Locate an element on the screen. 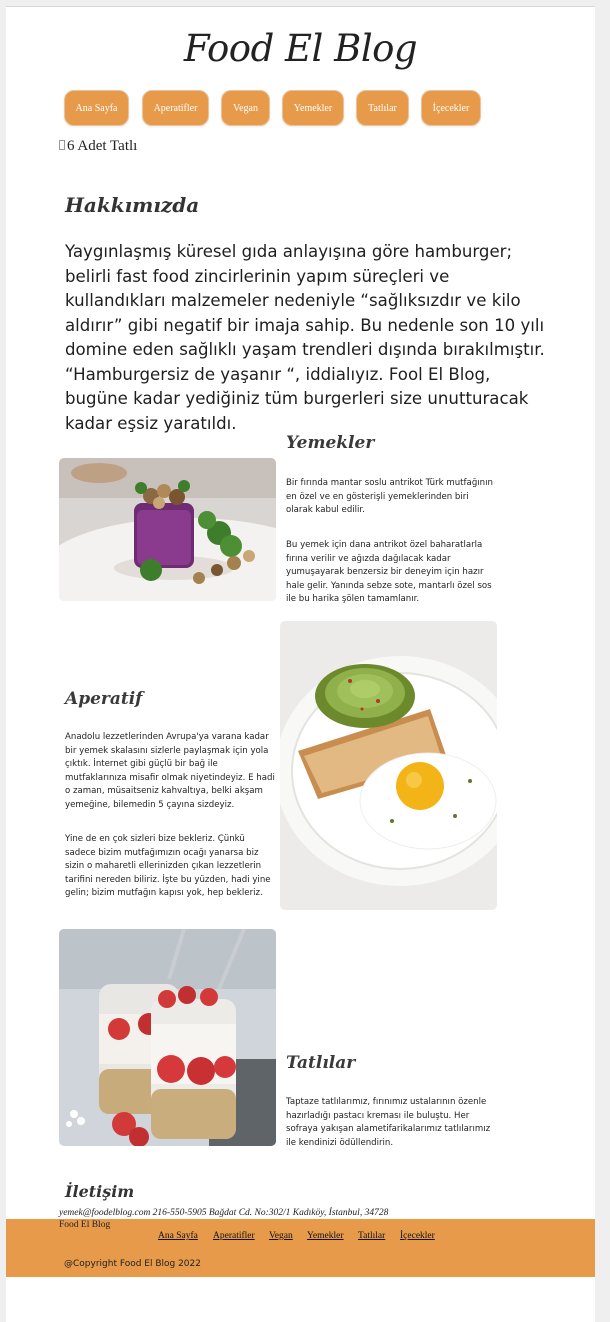 This screenshot has width=610, height=1322. purple-puree-dish-illustration is located at coordinates (167, 529).